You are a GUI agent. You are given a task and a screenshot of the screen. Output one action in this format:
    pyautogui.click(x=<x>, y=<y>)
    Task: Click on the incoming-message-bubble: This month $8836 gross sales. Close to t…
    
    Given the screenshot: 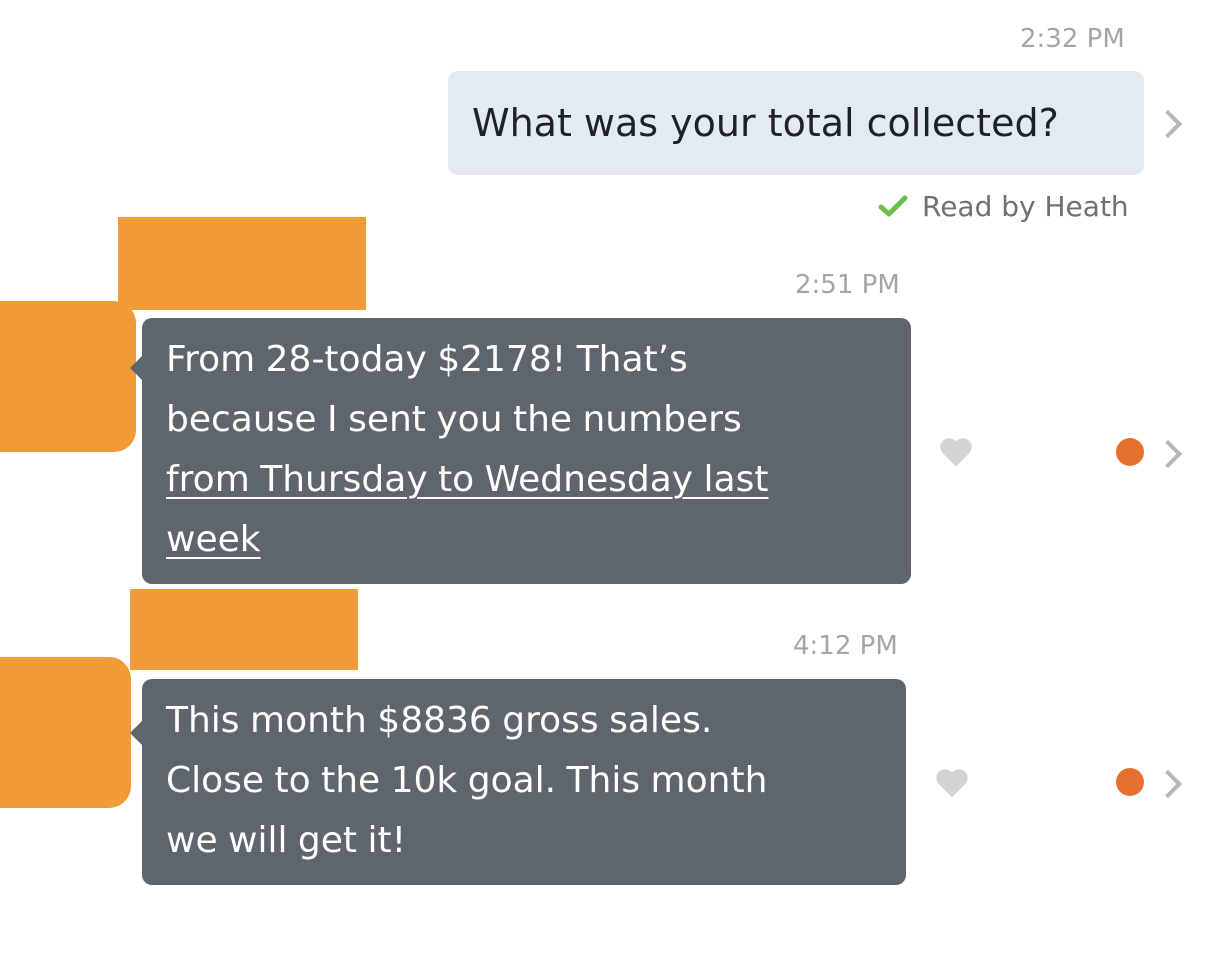 What is the action you would take?
    pyautogui.click(x=518, y=782)
    